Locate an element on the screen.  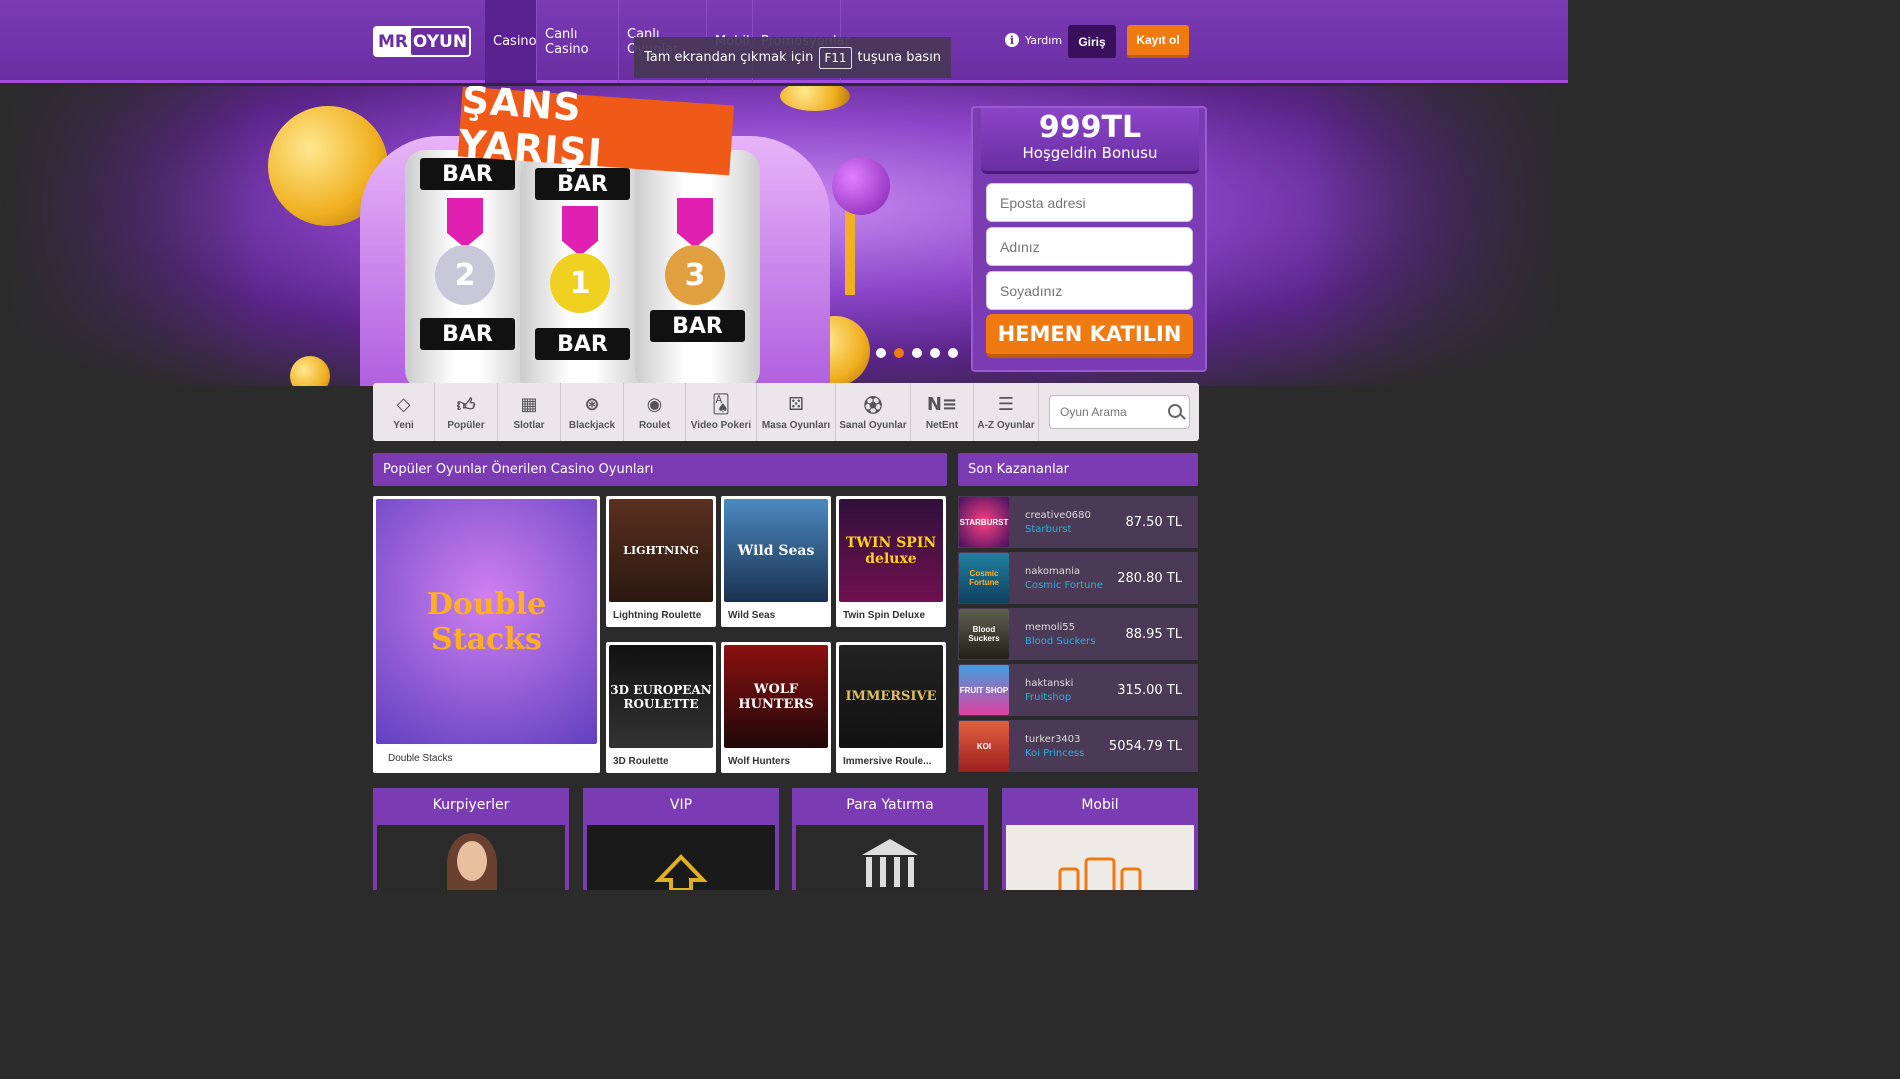
hero-fade-left is located at coordinates (130, 236).